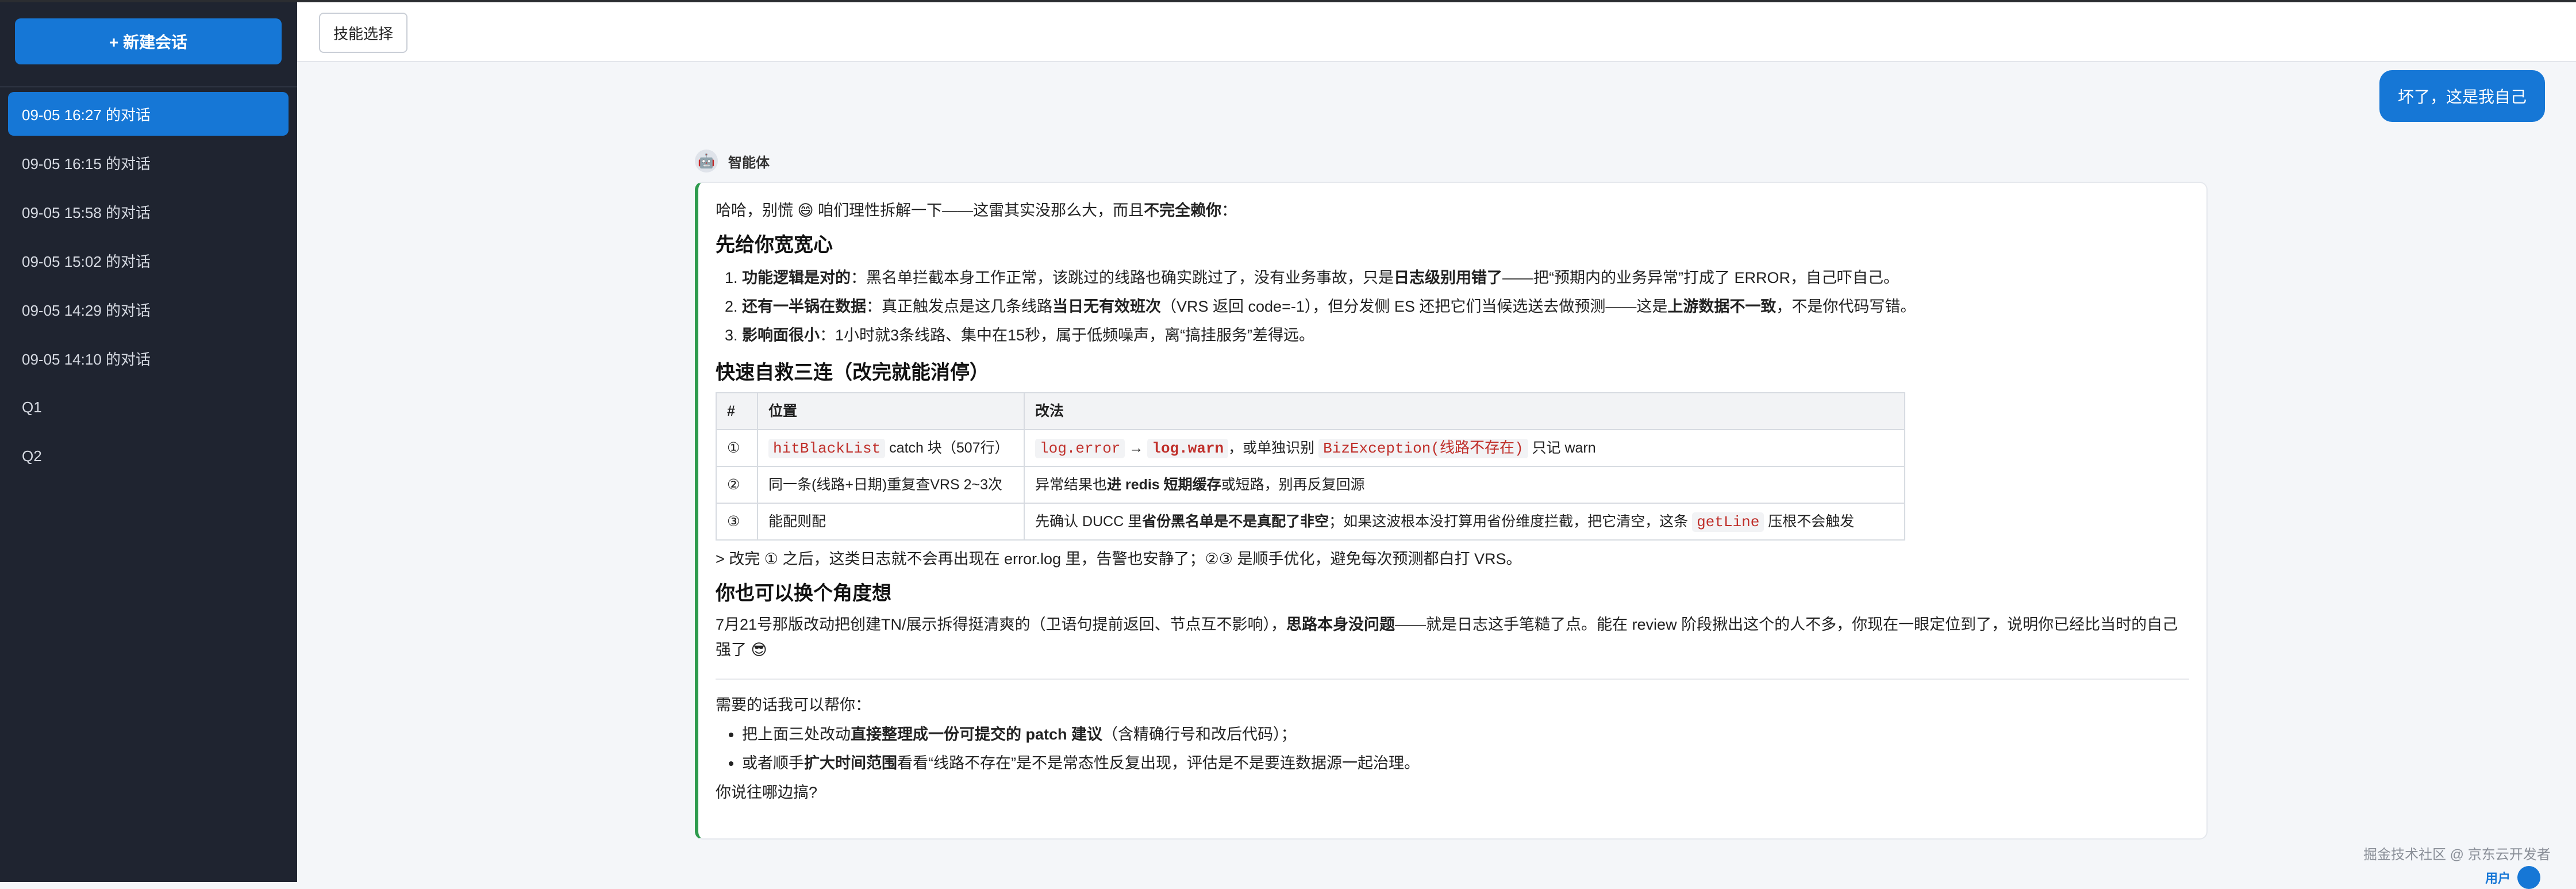 The width and height of the screenshot is (2576, 889). I want to click on conversation-item-active: 09-05 16:27 的对话, so click(148, 114).